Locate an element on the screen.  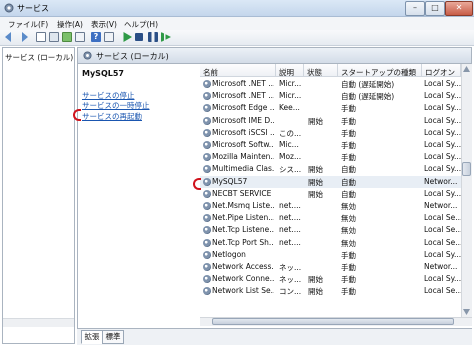
column-header-description: 説明 is located at coordinates (290, 70).